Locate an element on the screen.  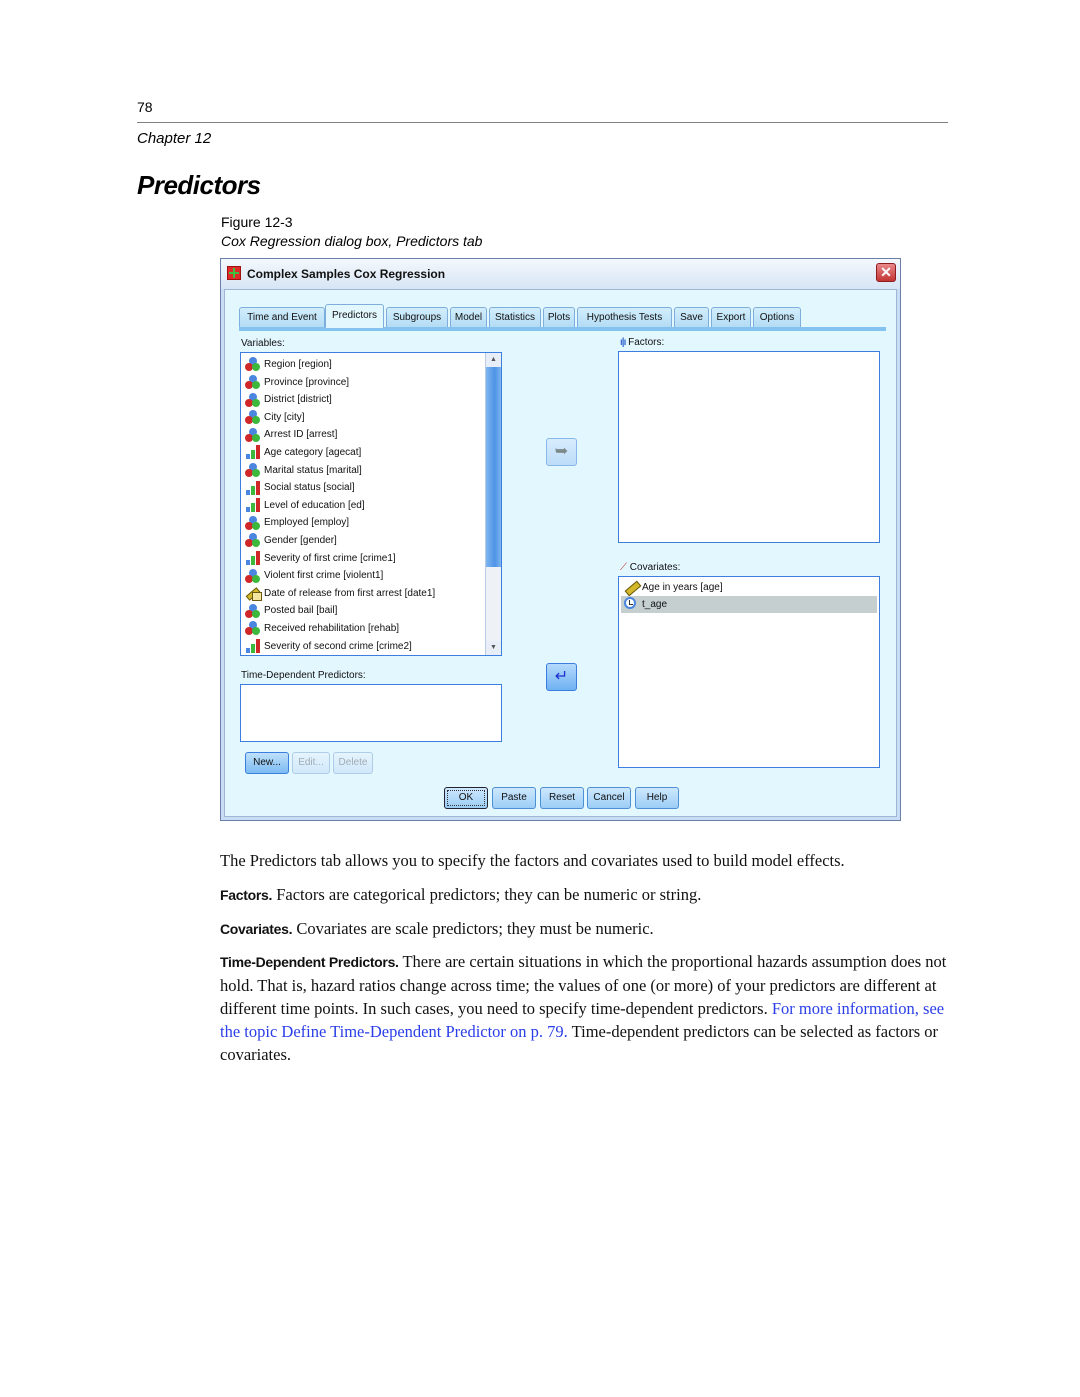
factors-list is located at coordinates (749, 447).